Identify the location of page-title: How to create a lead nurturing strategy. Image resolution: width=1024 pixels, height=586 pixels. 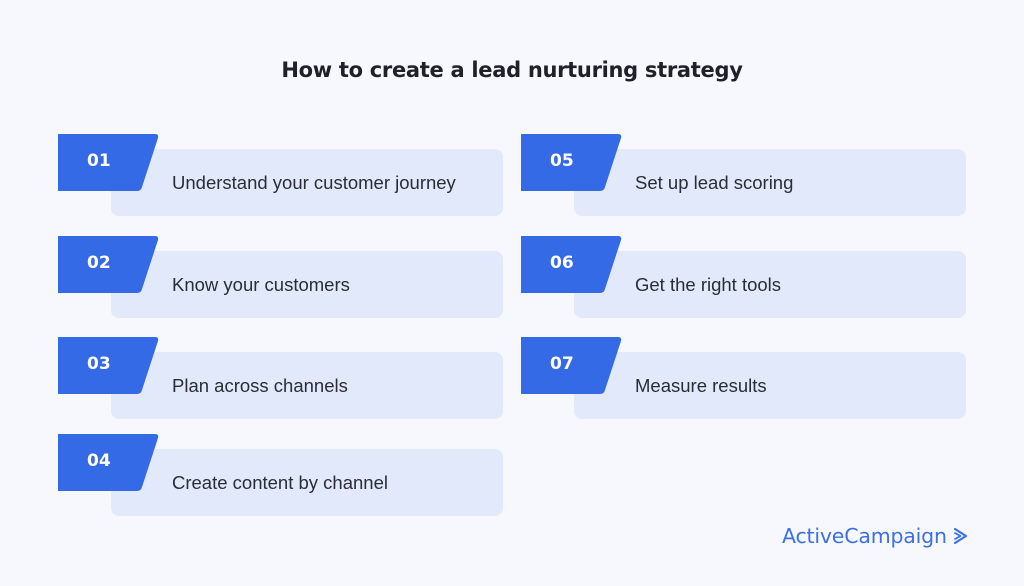
(512, 70).